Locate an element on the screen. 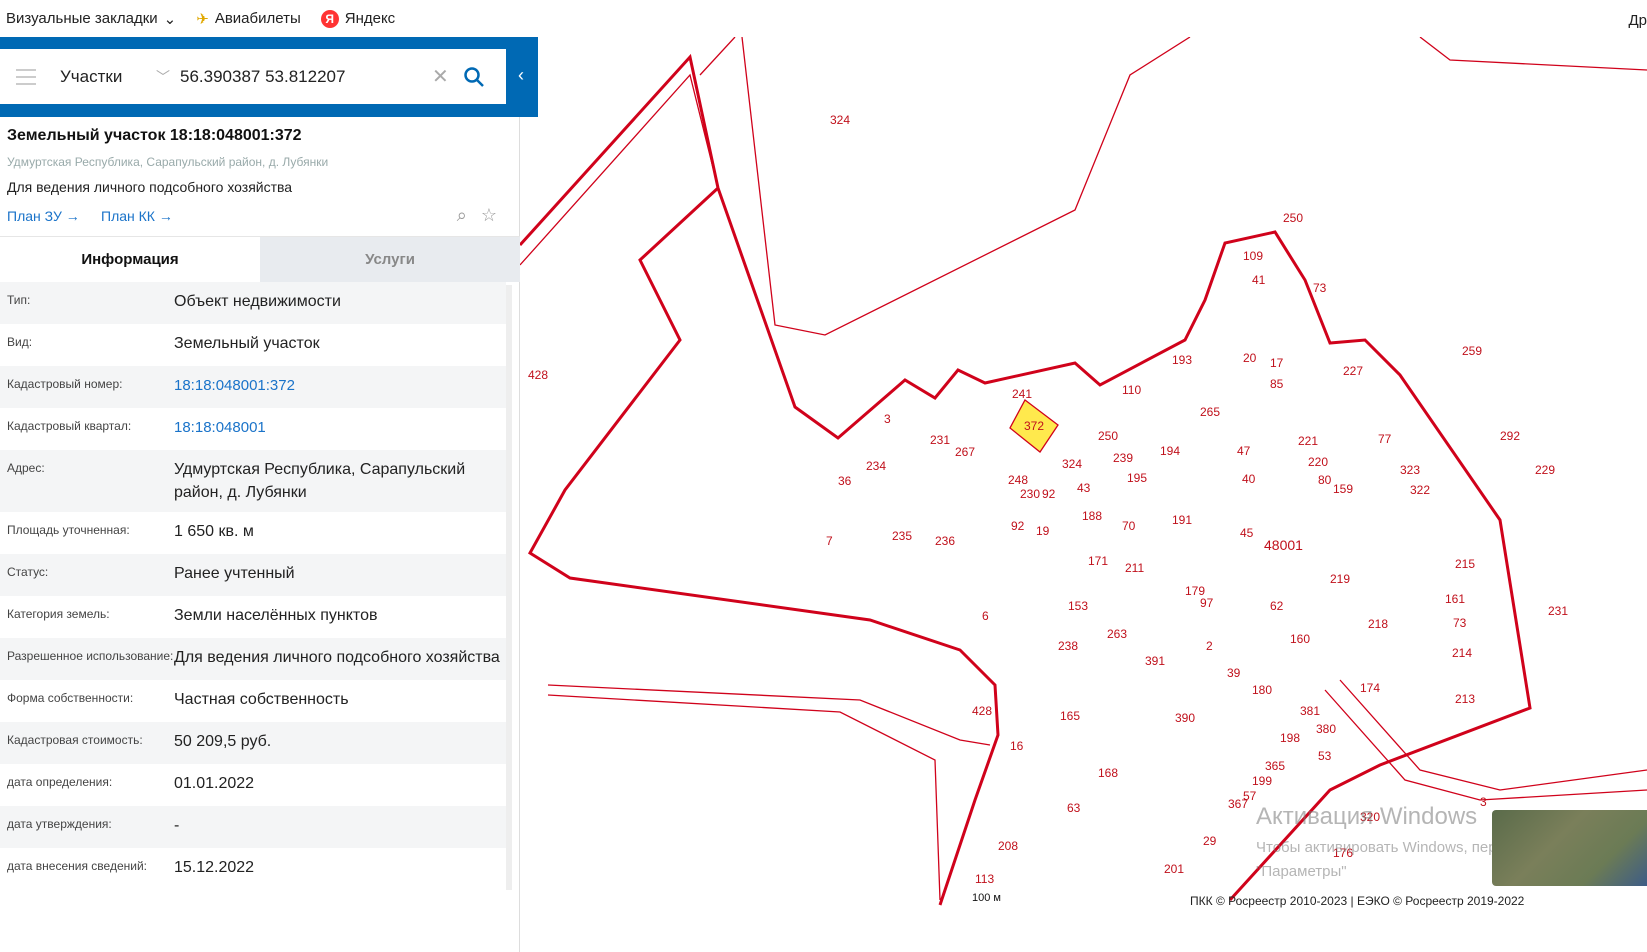  parcel-label: 218 is located at coordinates (1378, 624).